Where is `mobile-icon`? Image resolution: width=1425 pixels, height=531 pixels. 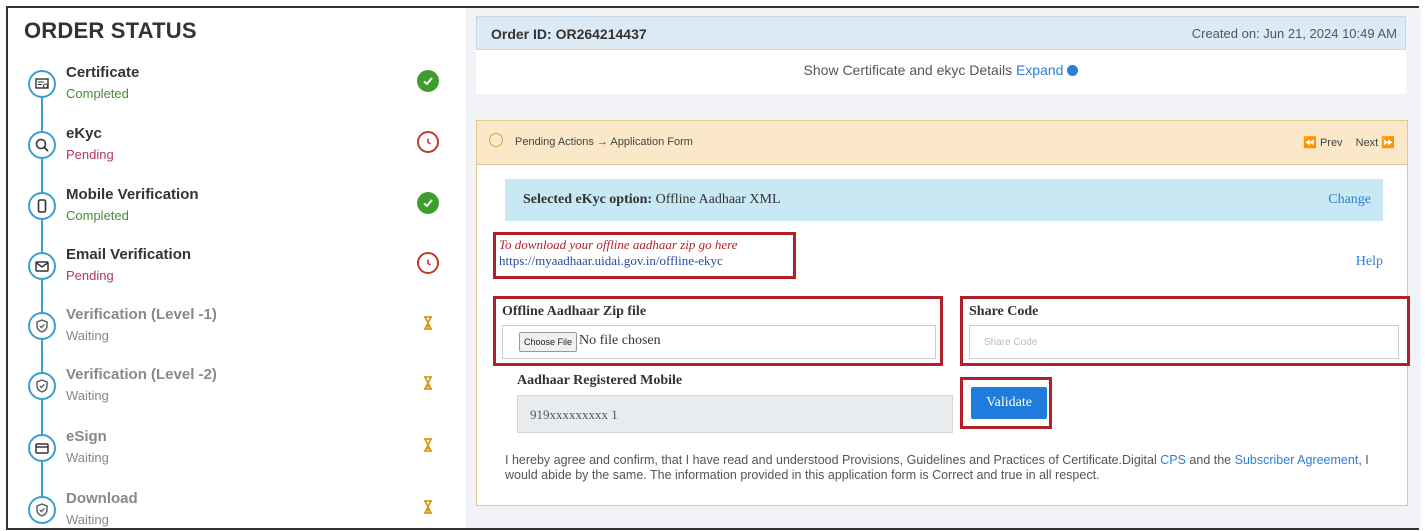
mobile-icon is located at coordinates (42, 206).